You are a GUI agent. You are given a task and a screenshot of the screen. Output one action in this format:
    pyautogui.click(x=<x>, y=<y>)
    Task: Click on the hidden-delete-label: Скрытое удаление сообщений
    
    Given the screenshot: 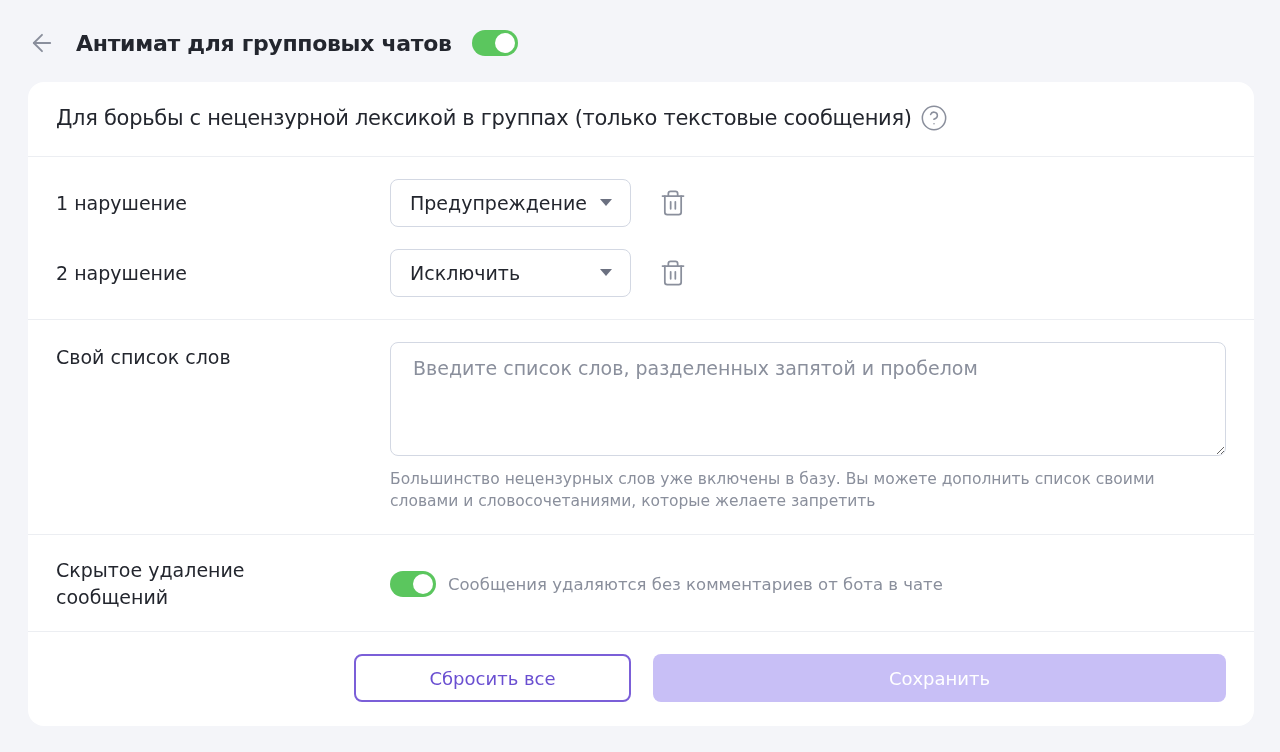 What is the action you would take?
    pyautogui.click(x=151, y=584)
    